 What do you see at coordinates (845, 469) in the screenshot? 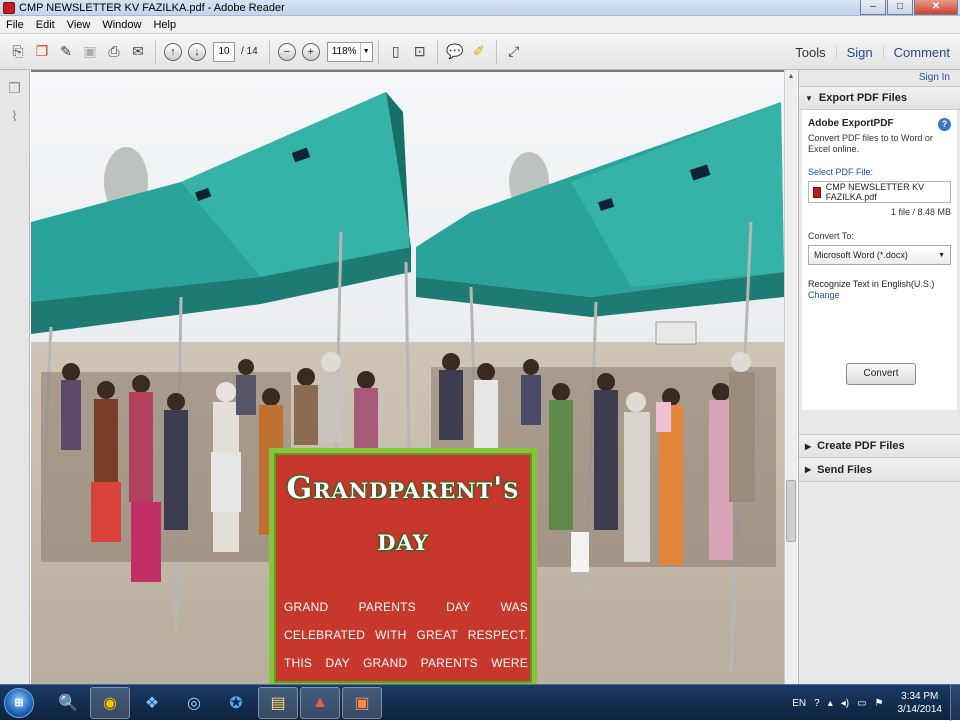
I see `send-files-label: Send Files` at bounding box center [845, 469].